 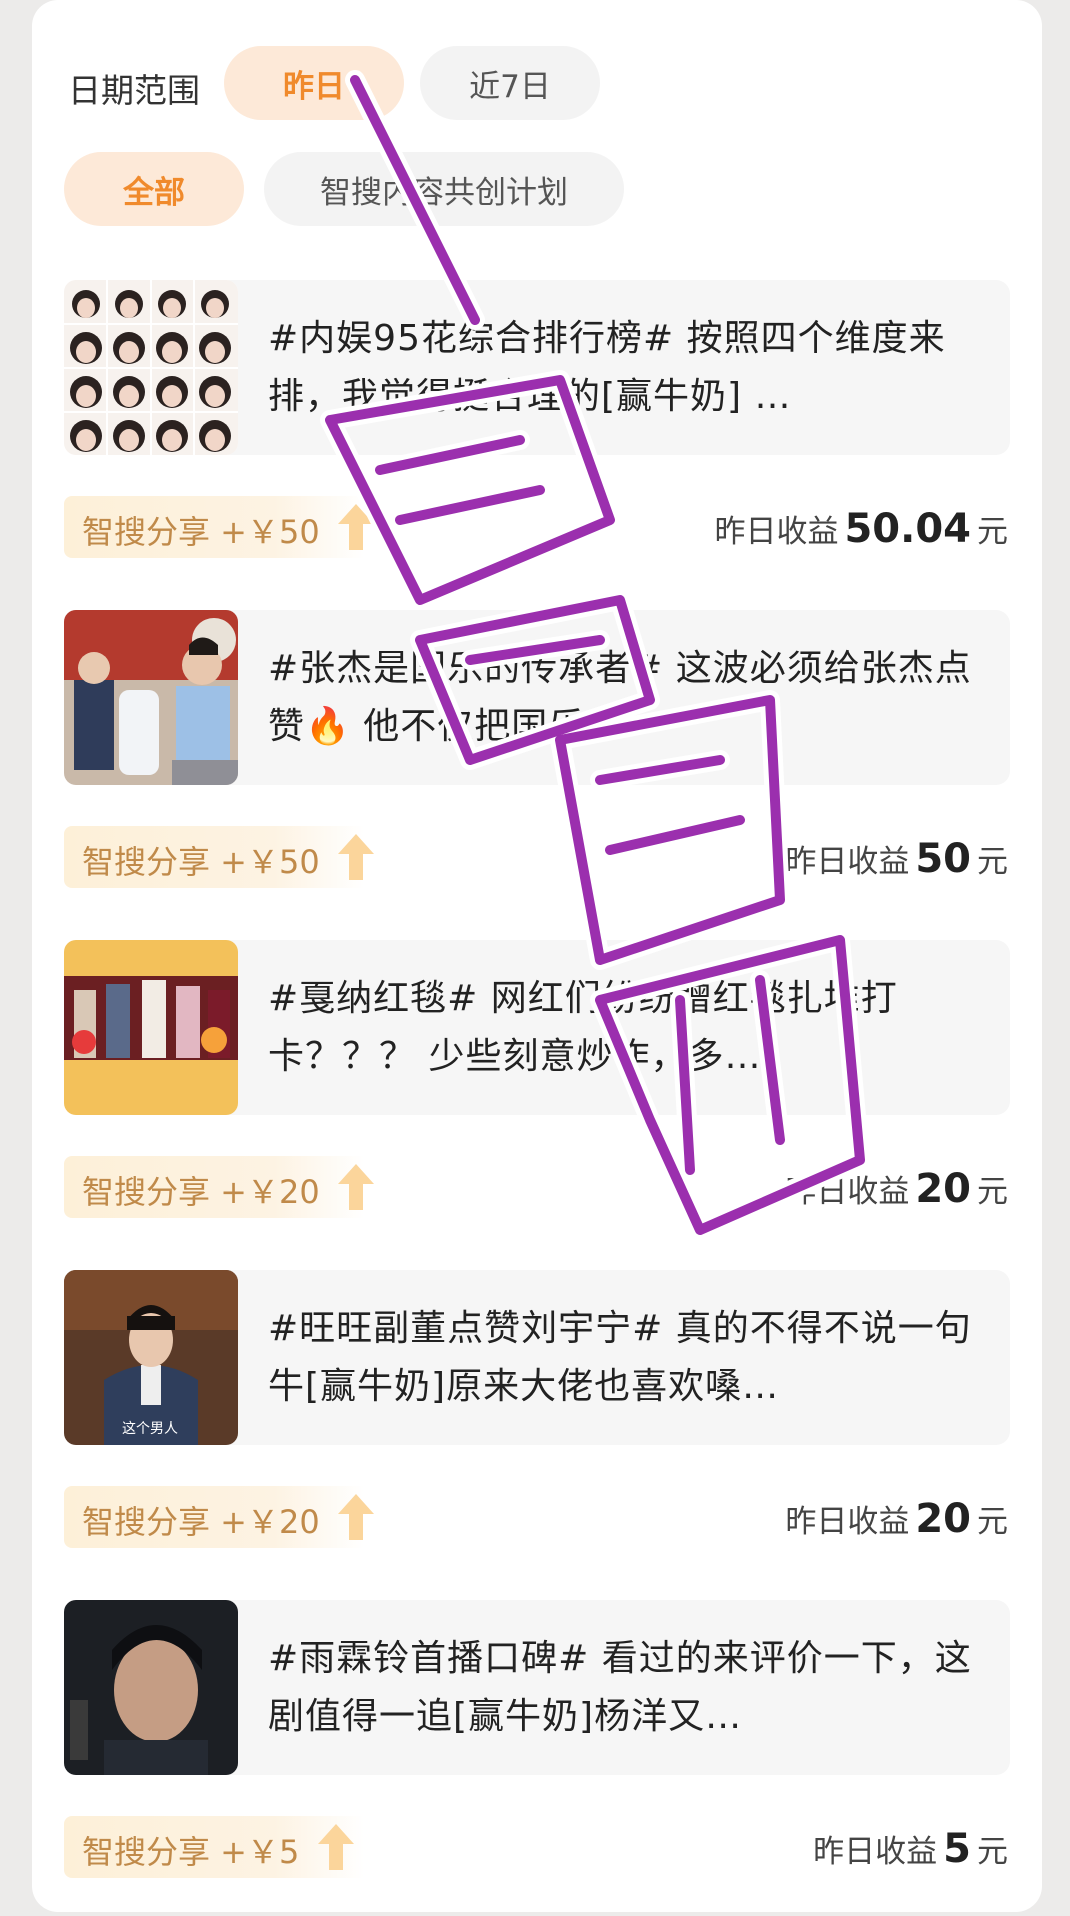 What do you see at coordinates (907, 529) in the screenshot?
I see `earnings-value: 50.04` at bounding box center [907, 529].